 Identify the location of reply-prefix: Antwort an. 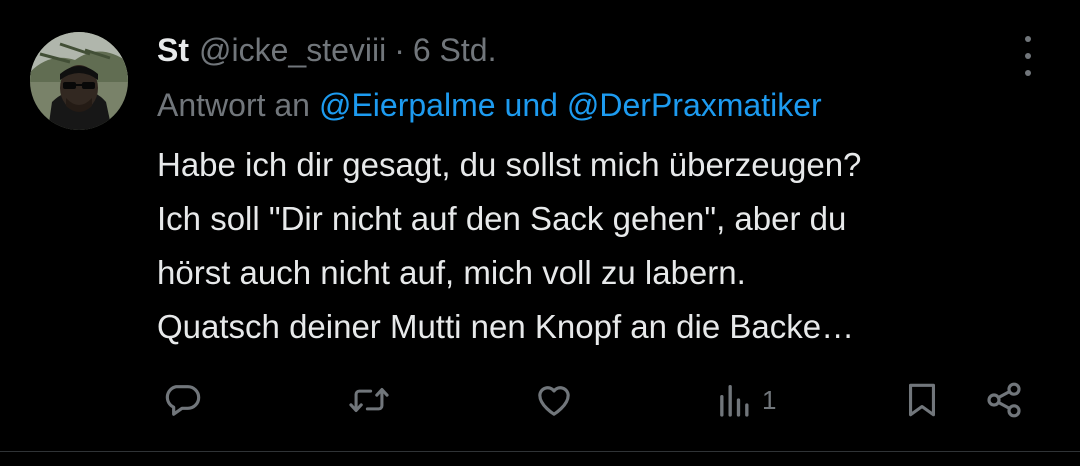
(233, 104).